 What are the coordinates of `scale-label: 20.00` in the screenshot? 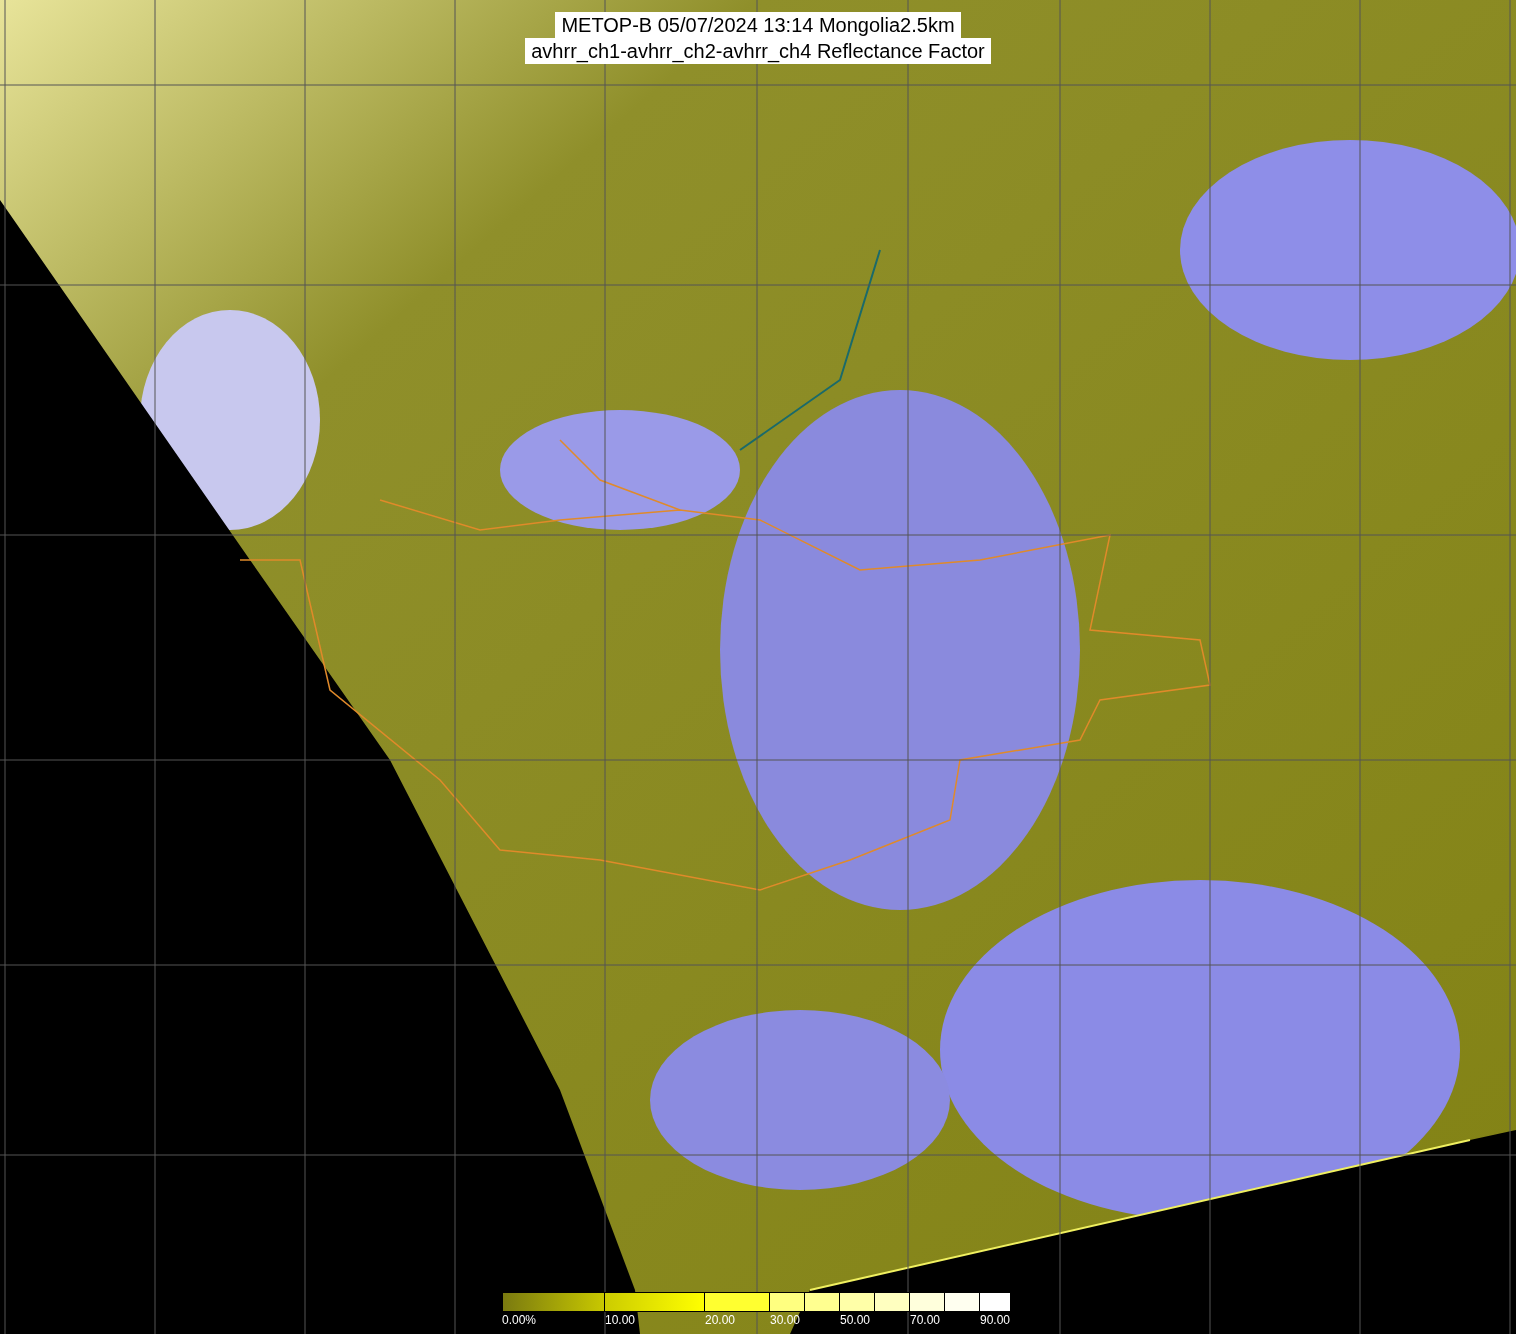 It's located at (720, 1320).